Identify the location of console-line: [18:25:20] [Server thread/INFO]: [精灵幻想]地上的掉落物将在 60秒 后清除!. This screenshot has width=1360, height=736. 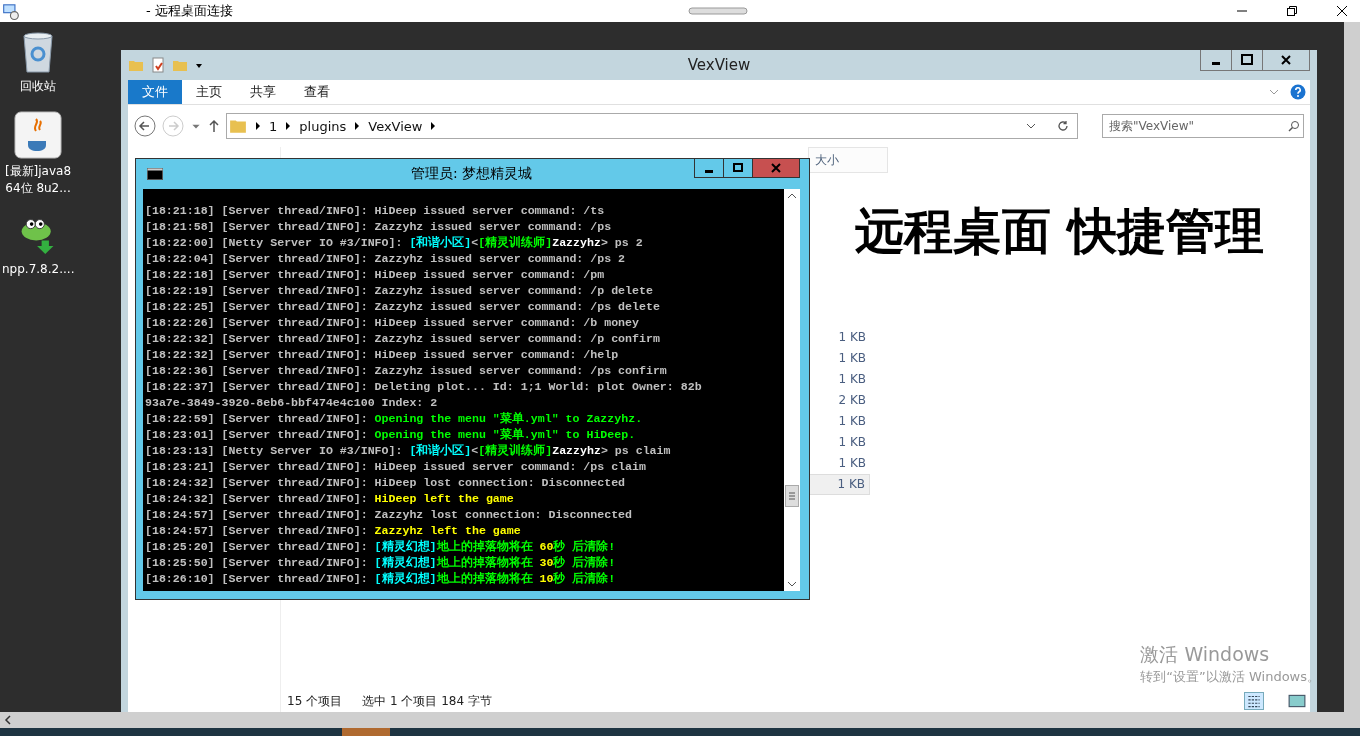
(381, 547).